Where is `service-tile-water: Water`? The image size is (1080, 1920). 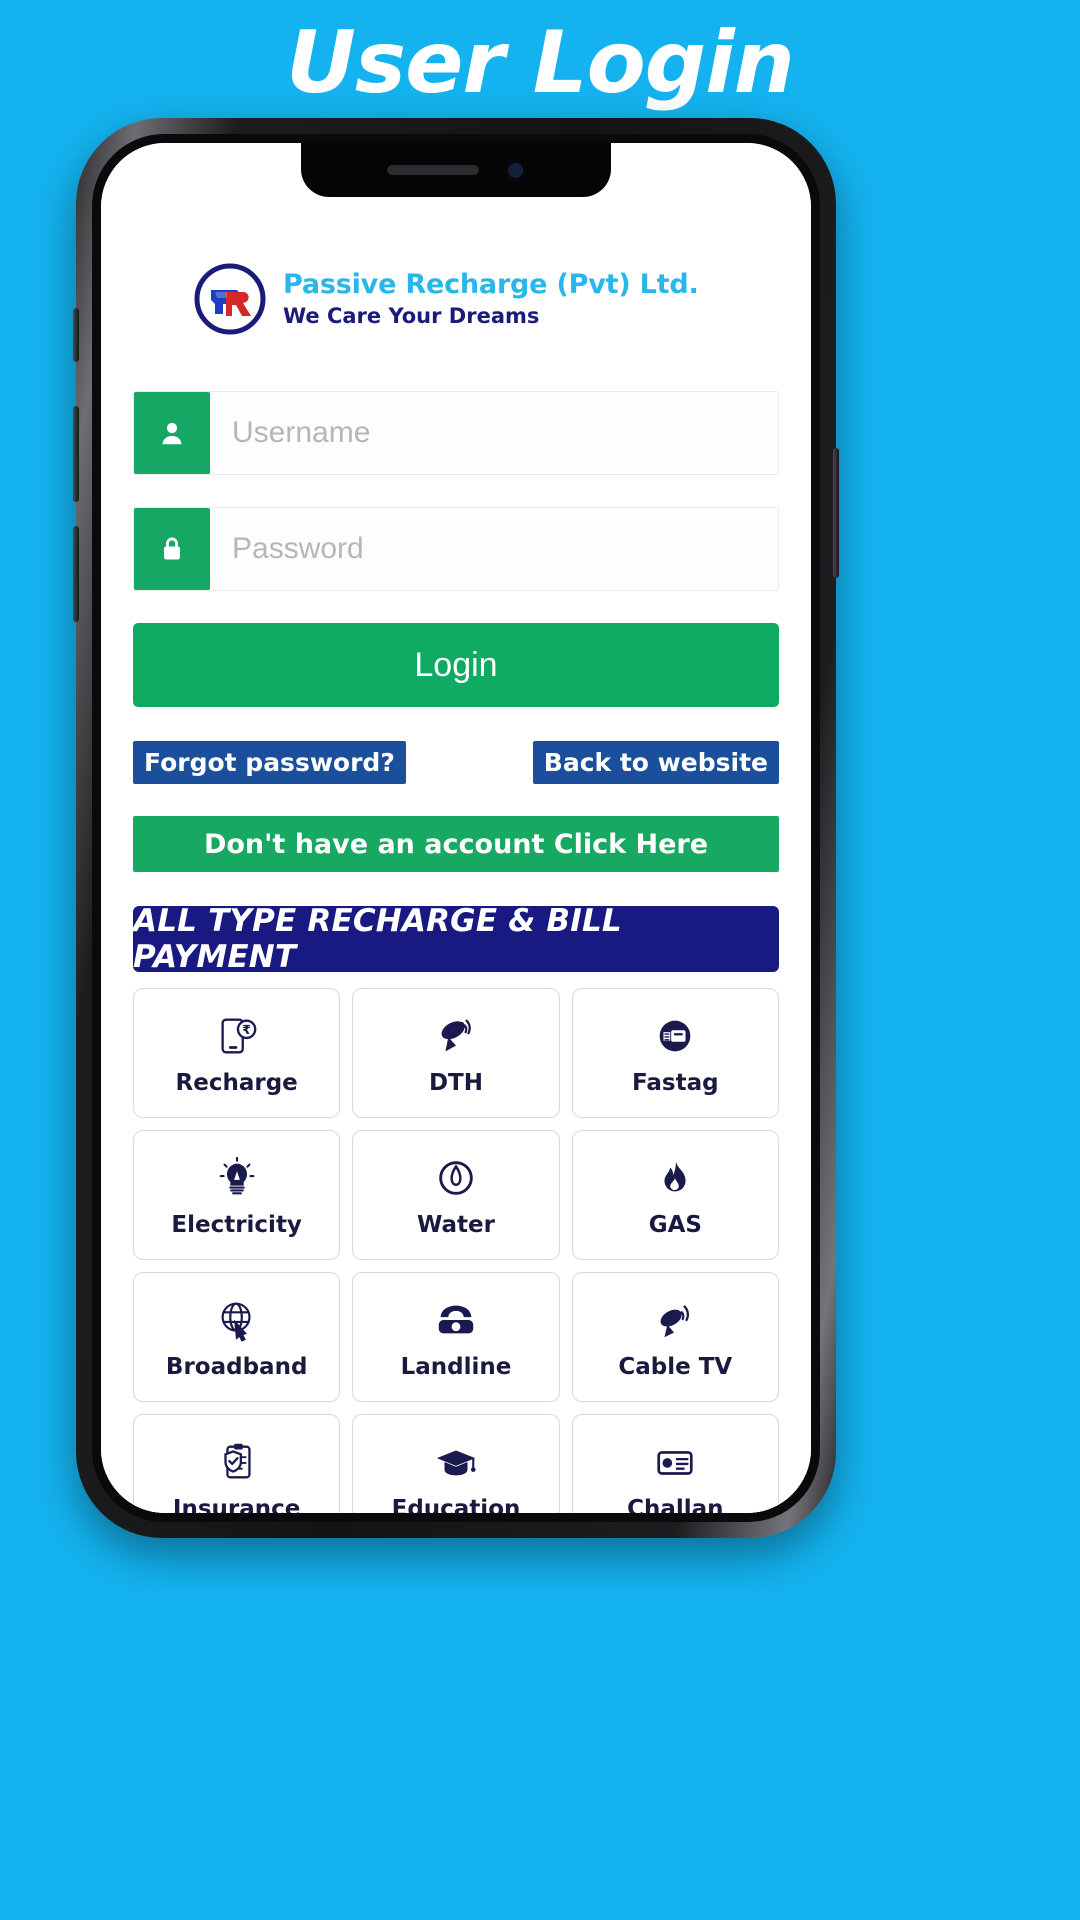
service-tile-water: Water is located at coordinates (456, 1195).